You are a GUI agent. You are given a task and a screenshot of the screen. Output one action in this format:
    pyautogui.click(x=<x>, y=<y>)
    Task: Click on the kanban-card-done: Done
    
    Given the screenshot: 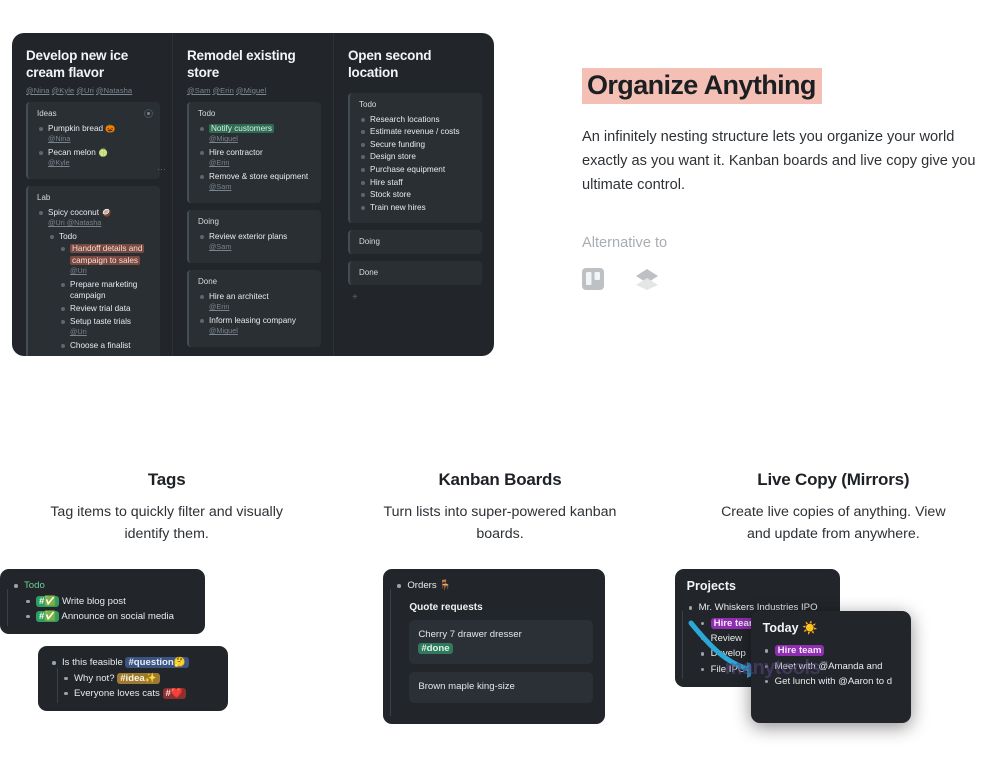 What is the action you would take?
    pyautogui.click(x=415, y=272)
    